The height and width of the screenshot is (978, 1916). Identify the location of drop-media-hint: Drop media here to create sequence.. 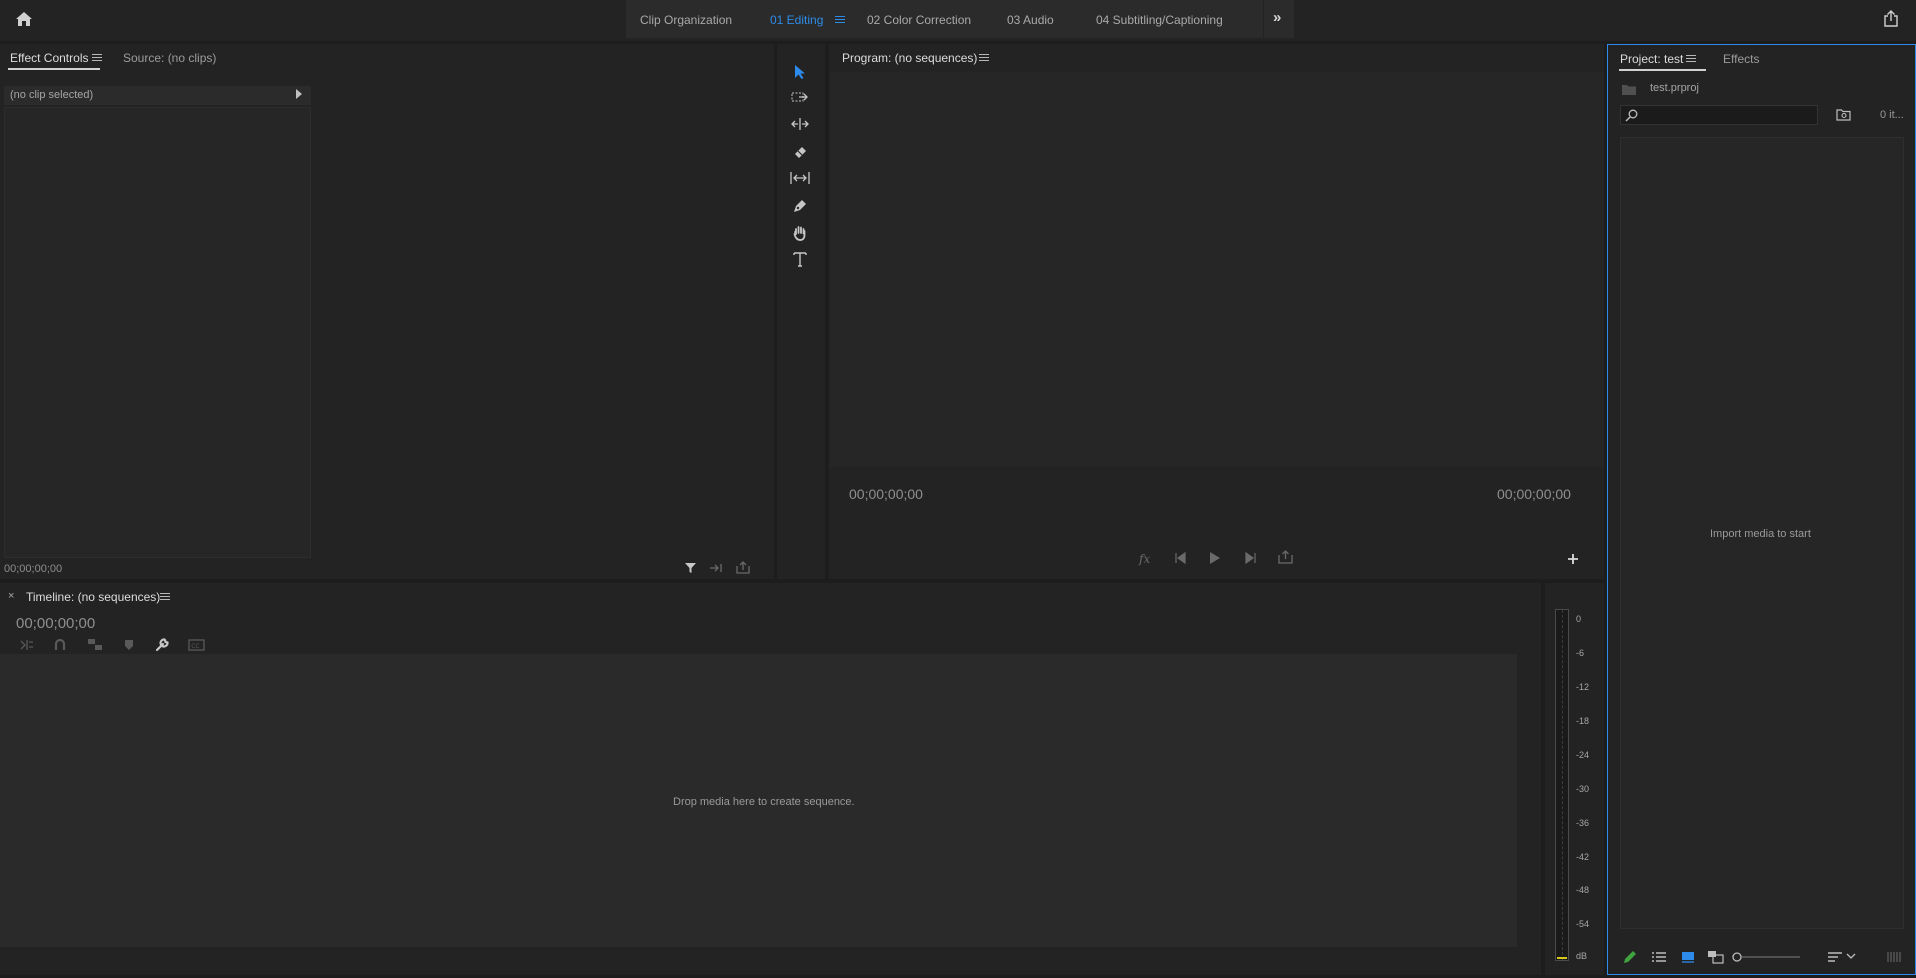
(764, 802).